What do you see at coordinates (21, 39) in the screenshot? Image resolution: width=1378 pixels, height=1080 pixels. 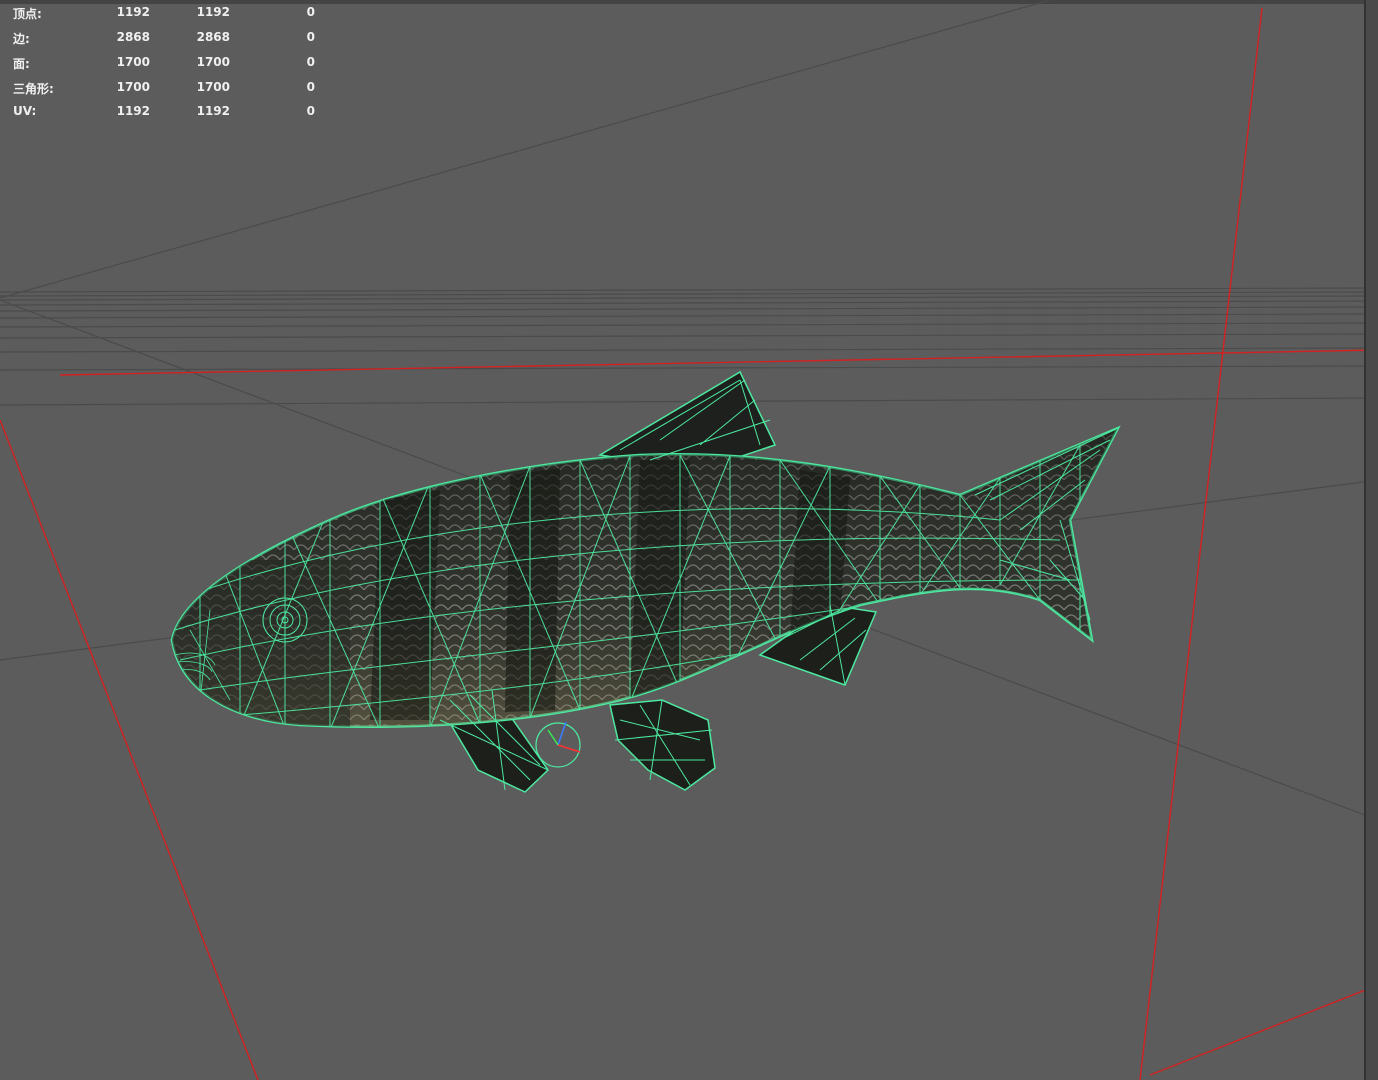 I see `hud-label: 边:` at bounding box center [21, 39].